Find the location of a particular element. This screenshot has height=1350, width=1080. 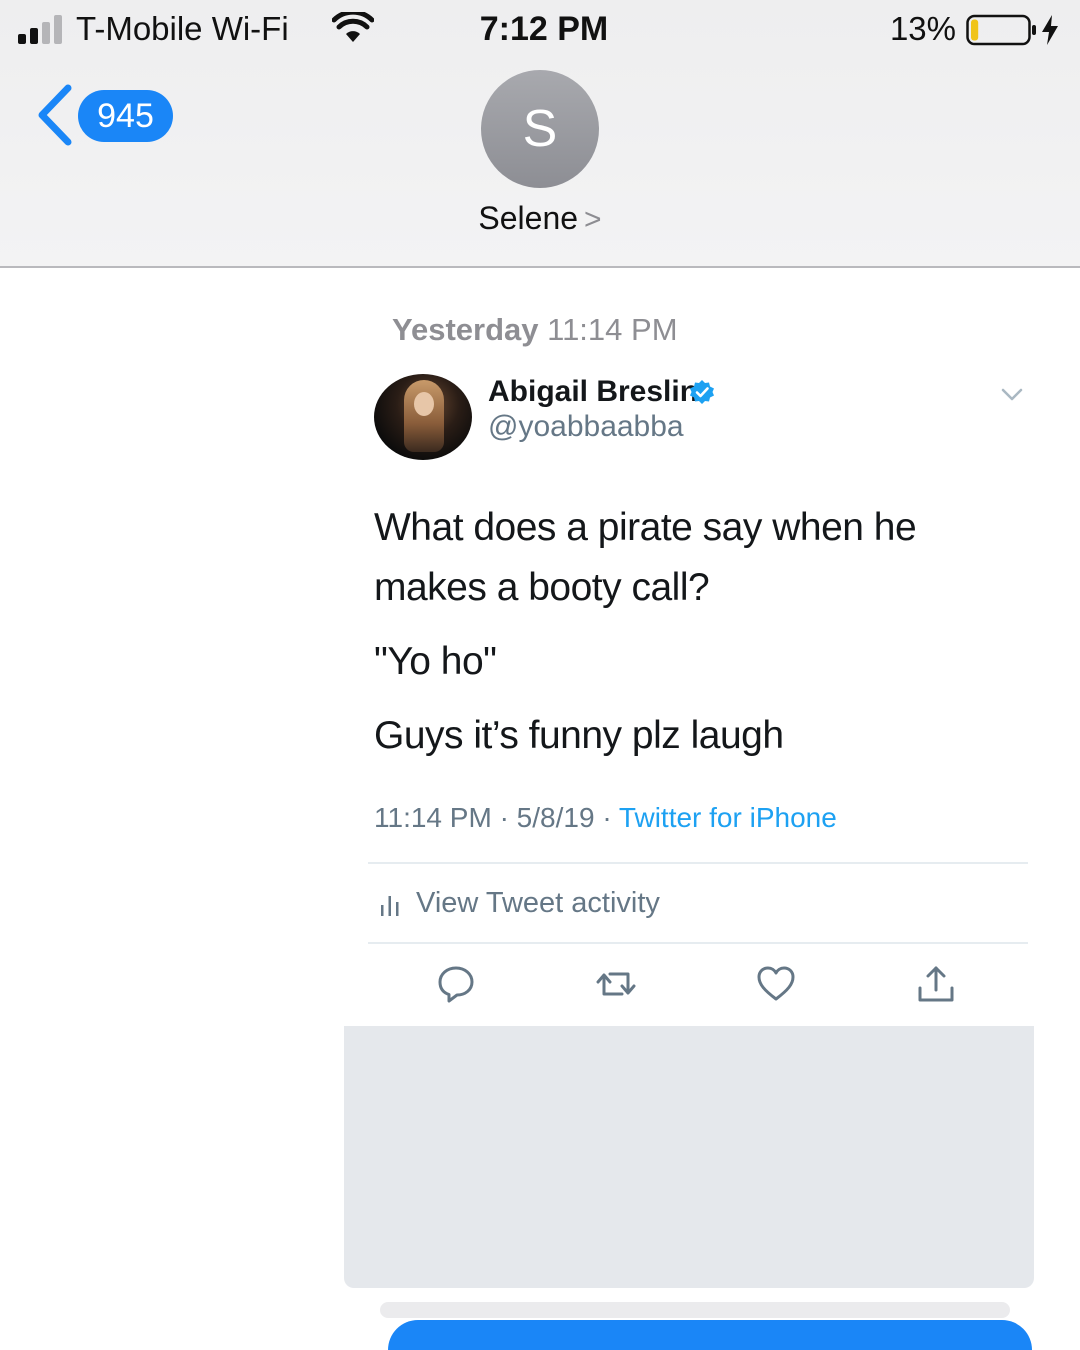

back-unread-count: 945 is located at coordinates (125, 116).